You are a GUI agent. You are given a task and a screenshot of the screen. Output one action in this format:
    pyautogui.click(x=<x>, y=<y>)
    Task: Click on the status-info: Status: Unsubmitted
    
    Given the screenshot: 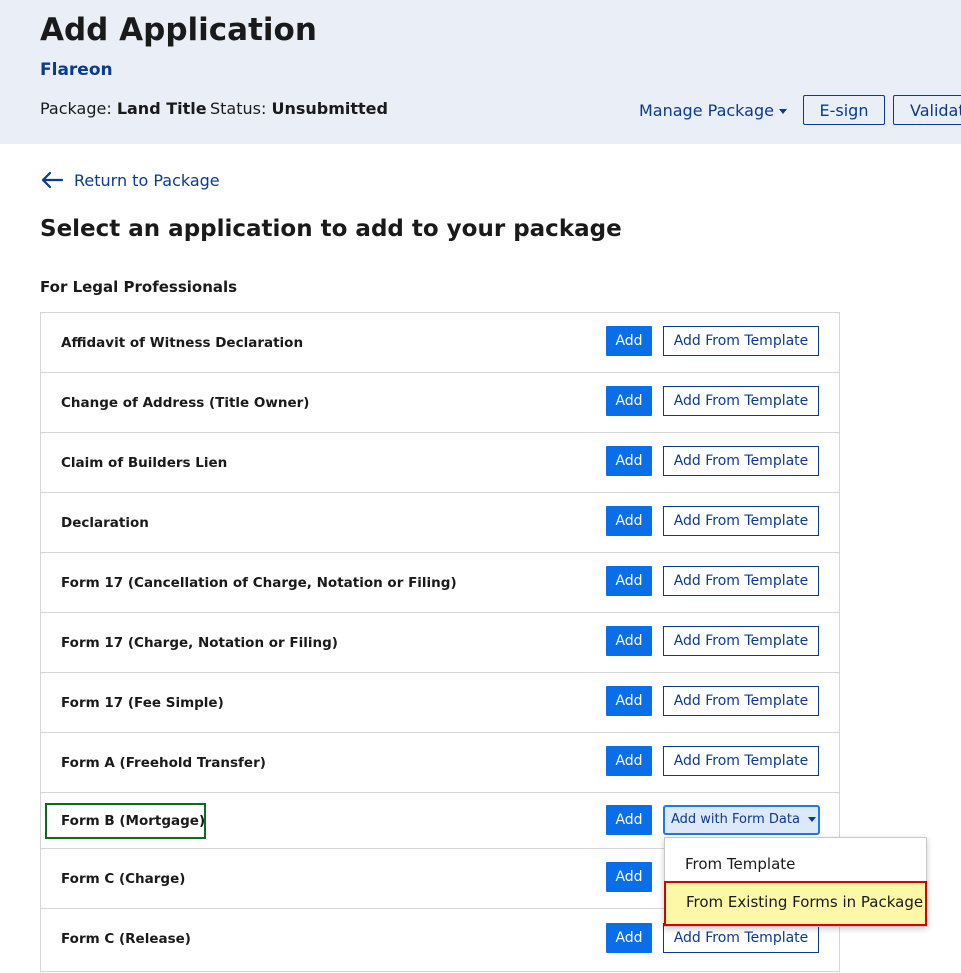 What is the action you would take?
    pyautogui.click(x=299, y=108)
    